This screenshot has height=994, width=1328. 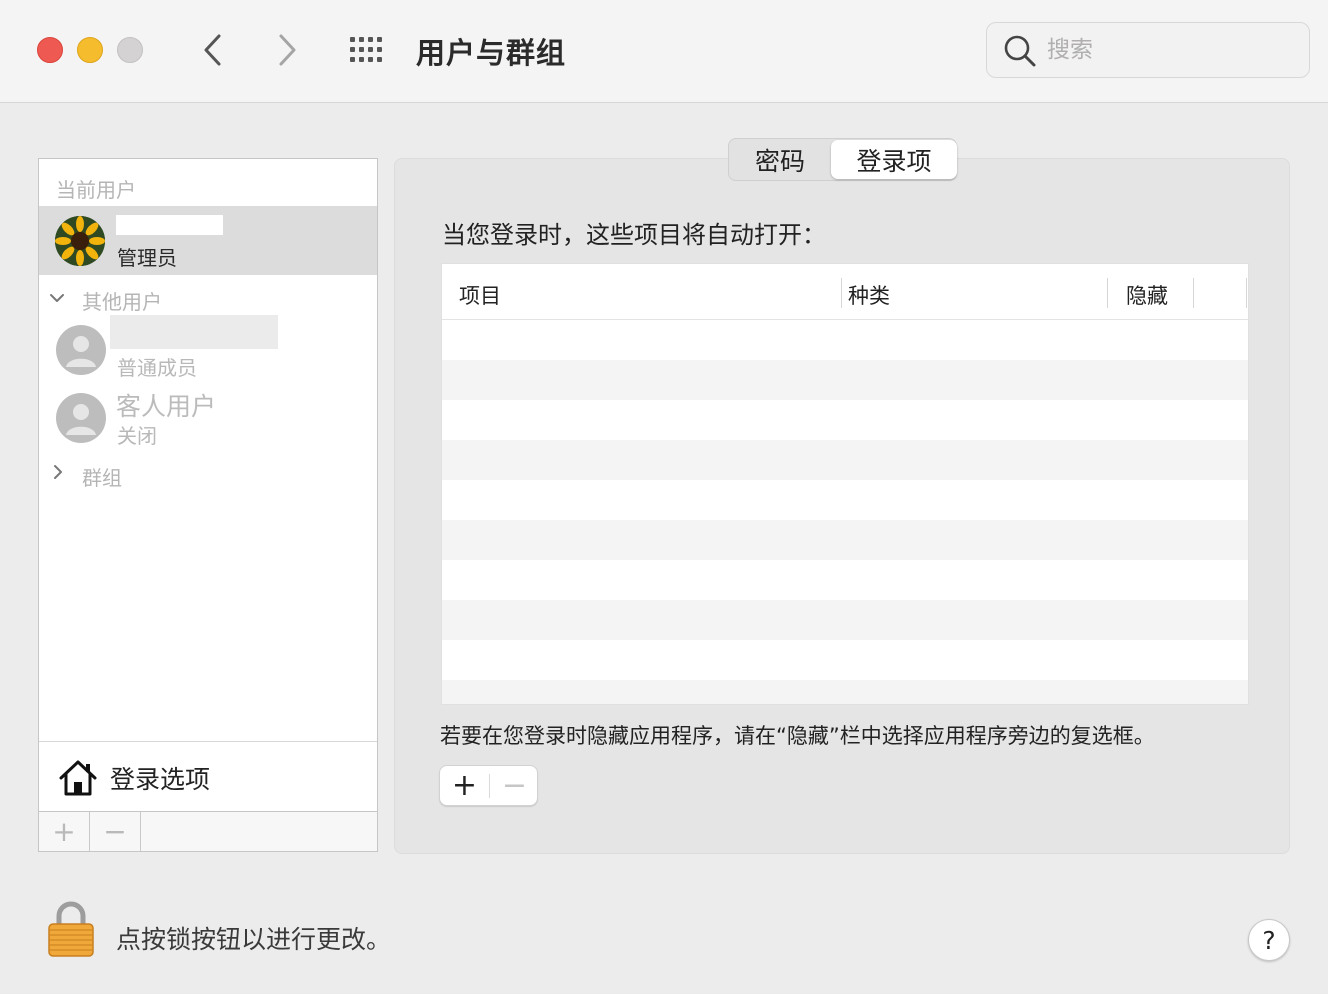 What do you see at coordinates (122, 302) in the screenshot?
I see `other-users-header: 其他用户` at bounding box center [122, 302].